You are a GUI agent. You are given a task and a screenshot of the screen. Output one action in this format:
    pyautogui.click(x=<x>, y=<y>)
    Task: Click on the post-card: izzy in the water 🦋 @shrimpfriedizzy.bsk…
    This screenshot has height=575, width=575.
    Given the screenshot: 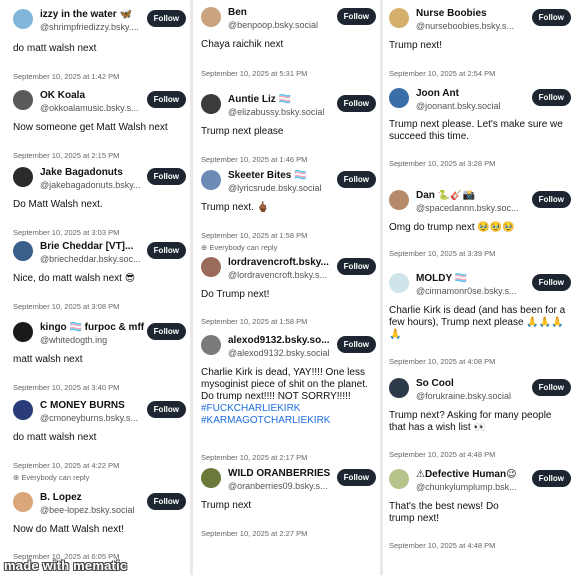 What is the action you would take?
    pyautogui.click(x=101, y=45)
    